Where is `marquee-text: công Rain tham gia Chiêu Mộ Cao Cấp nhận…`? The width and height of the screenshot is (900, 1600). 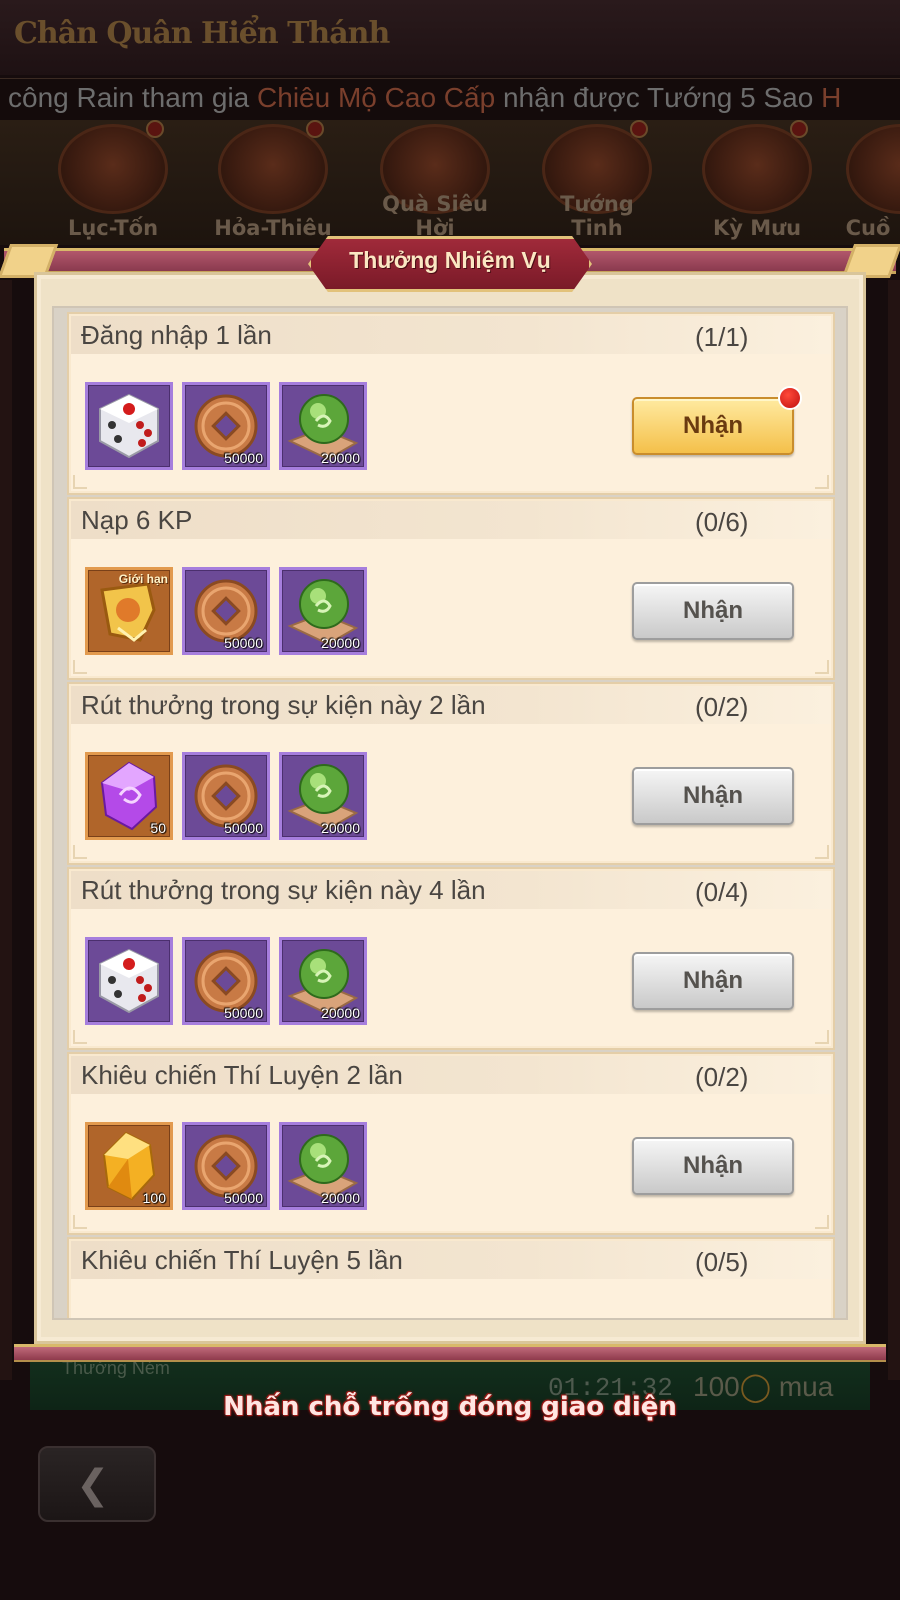
marquee-text: công Rain tham gia Chiêu Mộ Cao Cấp nhận… is located at coordinates (424, 98).